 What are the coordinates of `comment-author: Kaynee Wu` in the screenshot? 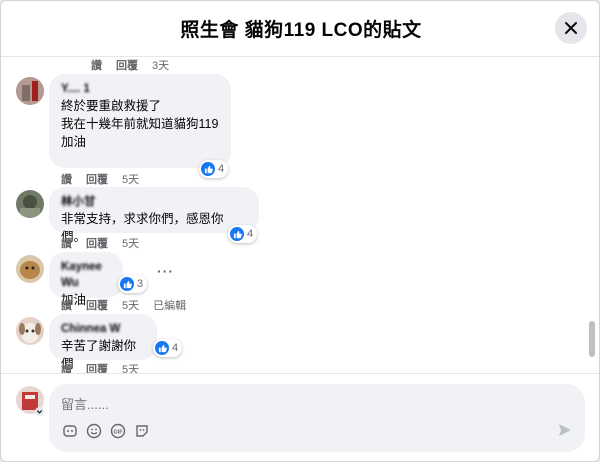 It's located at (86, 275).